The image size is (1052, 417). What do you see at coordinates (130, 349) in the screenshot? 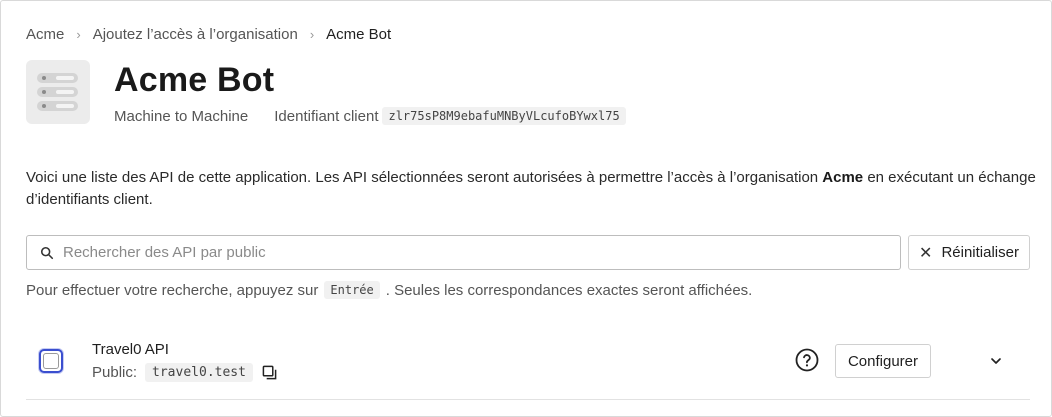
I see `api-name: Travel0 API` at bounding box center [130, 349].